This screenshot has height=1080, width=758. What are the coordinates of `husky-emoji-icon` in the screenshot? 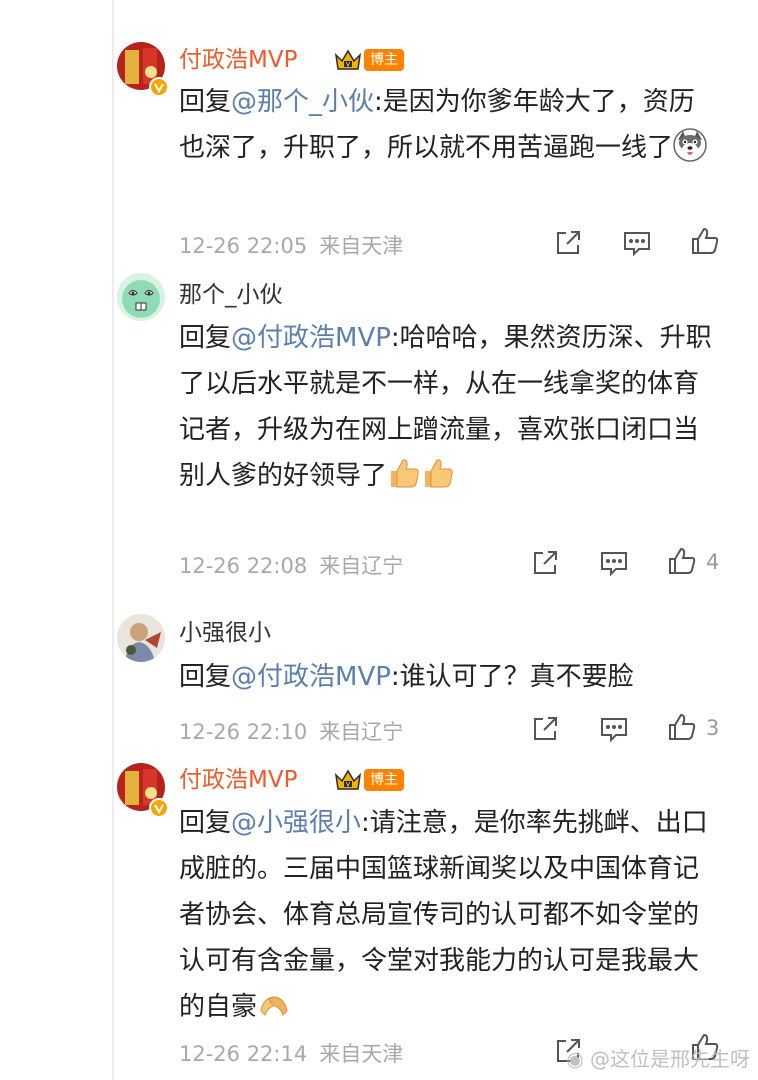 It's located at (690, 145).